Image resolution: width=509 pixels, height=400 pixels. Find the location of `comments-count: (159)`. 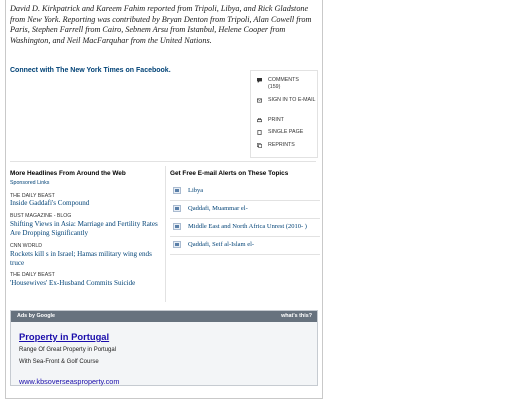

comments-count: (159) is located at coordinates (274, 87).